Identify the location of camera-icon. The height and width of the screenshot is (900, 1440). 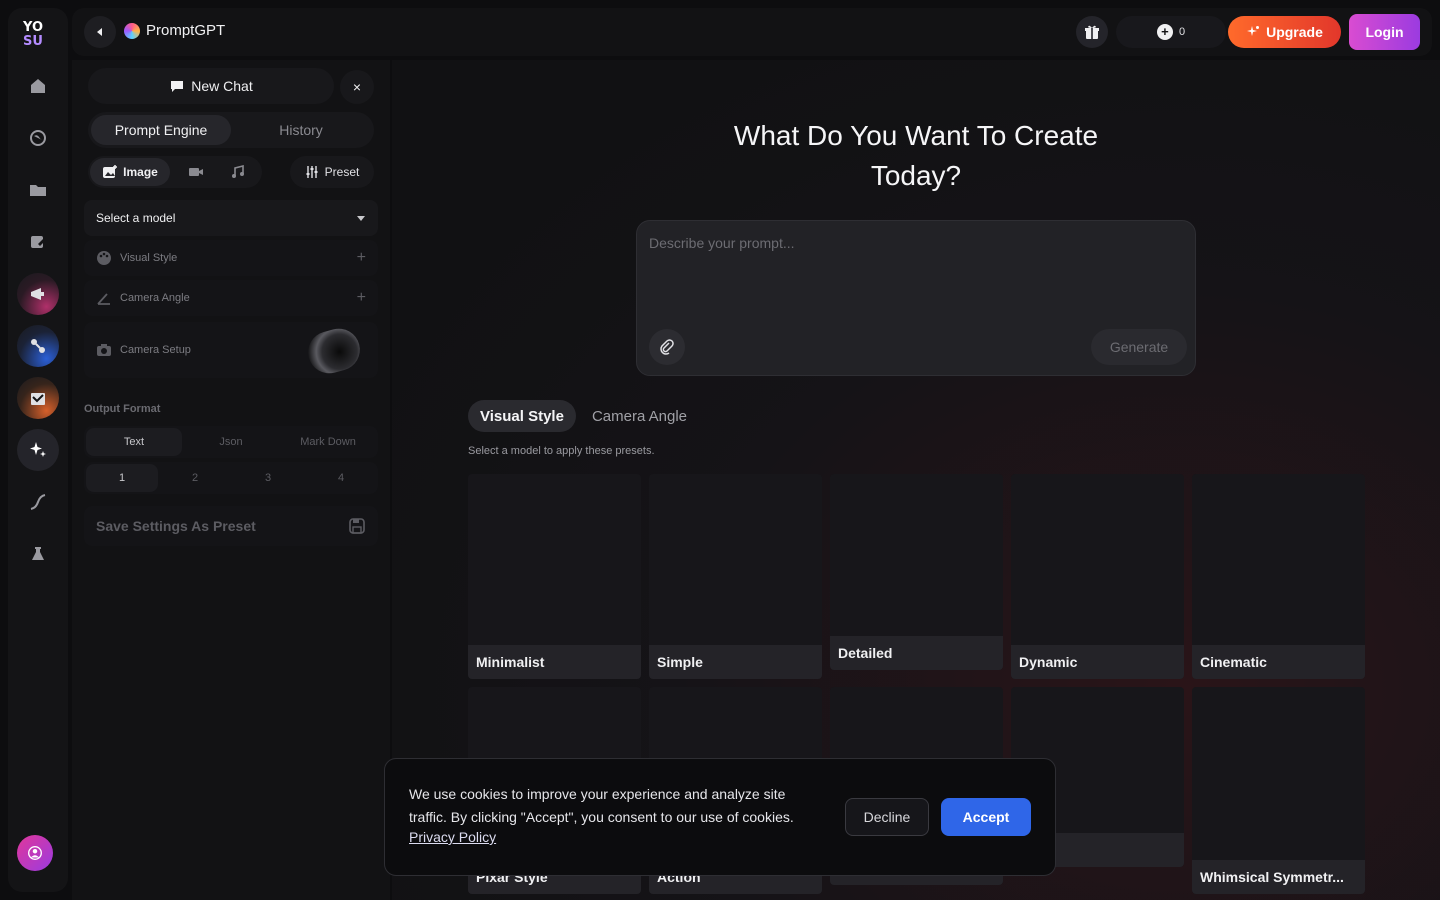
(104, 350).